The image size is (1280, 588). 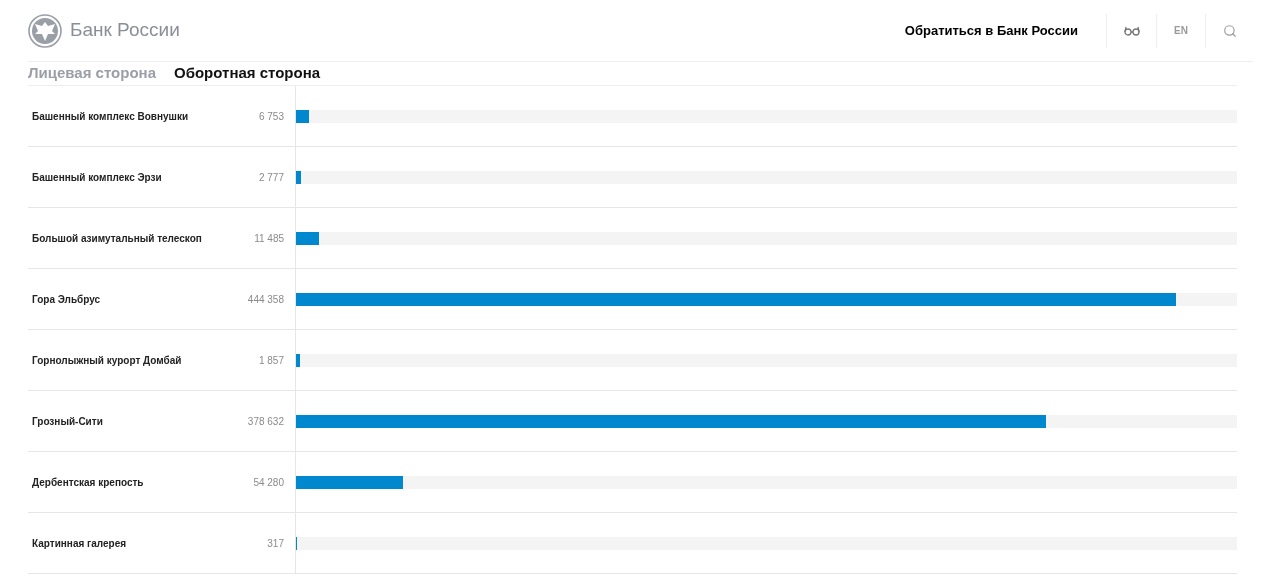 What do you see at coordinates (268, 482) in the screenshot?
I see `row-value: 54 280` at bounding box center [268, 482].